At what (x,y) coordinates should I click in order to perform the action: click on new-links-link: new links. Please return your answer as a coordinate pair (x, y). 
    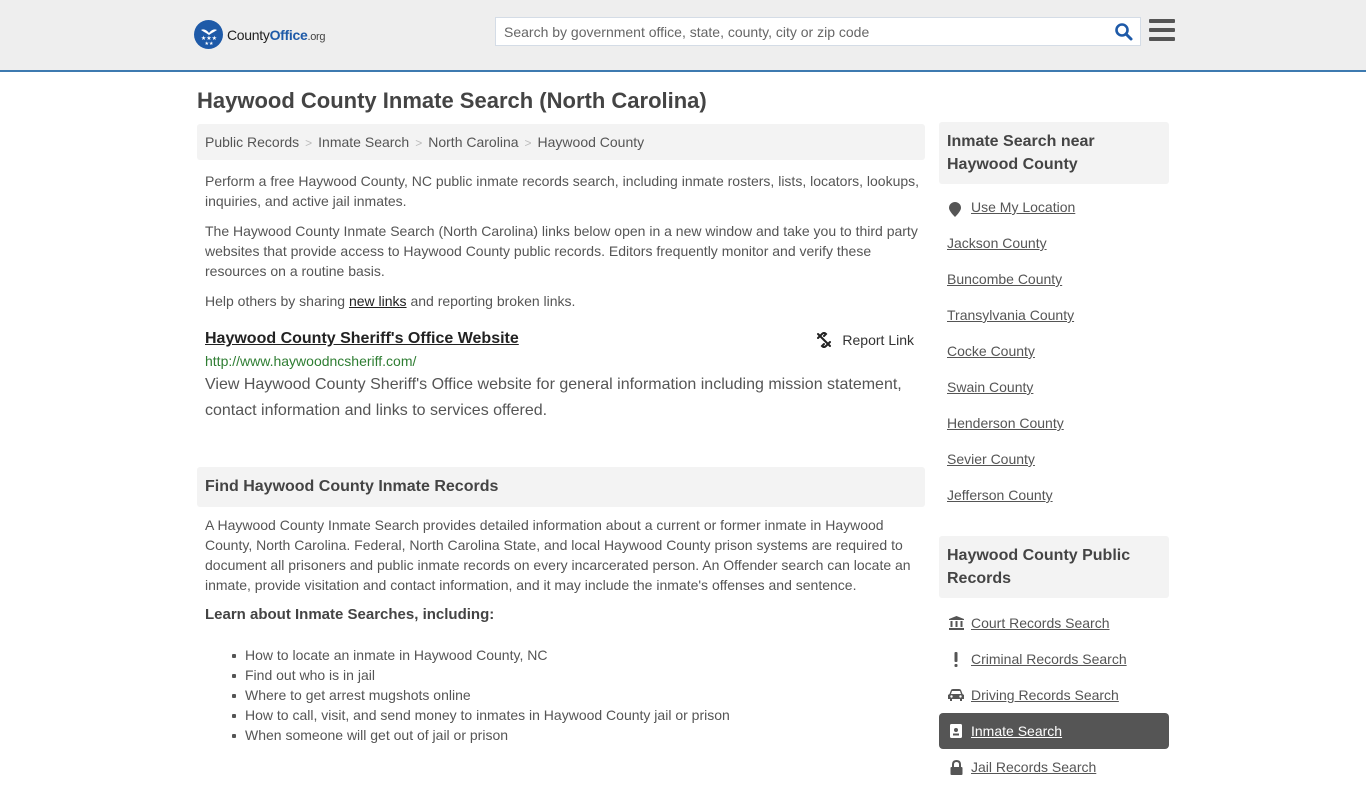
    Looking at the image, I should click on (378, 301).